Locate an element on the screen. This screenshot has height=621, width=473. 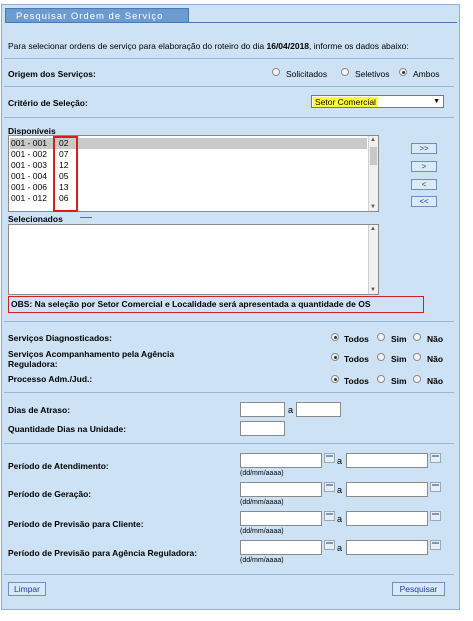
remove-all-button: << is located at coordinates (424, 201).